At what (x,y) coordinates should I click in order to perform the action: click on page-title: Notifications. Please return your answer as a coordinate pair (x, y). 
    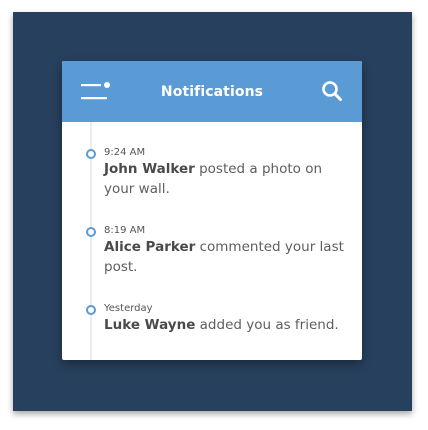
    Looking at the image, I should click on (212, 92).